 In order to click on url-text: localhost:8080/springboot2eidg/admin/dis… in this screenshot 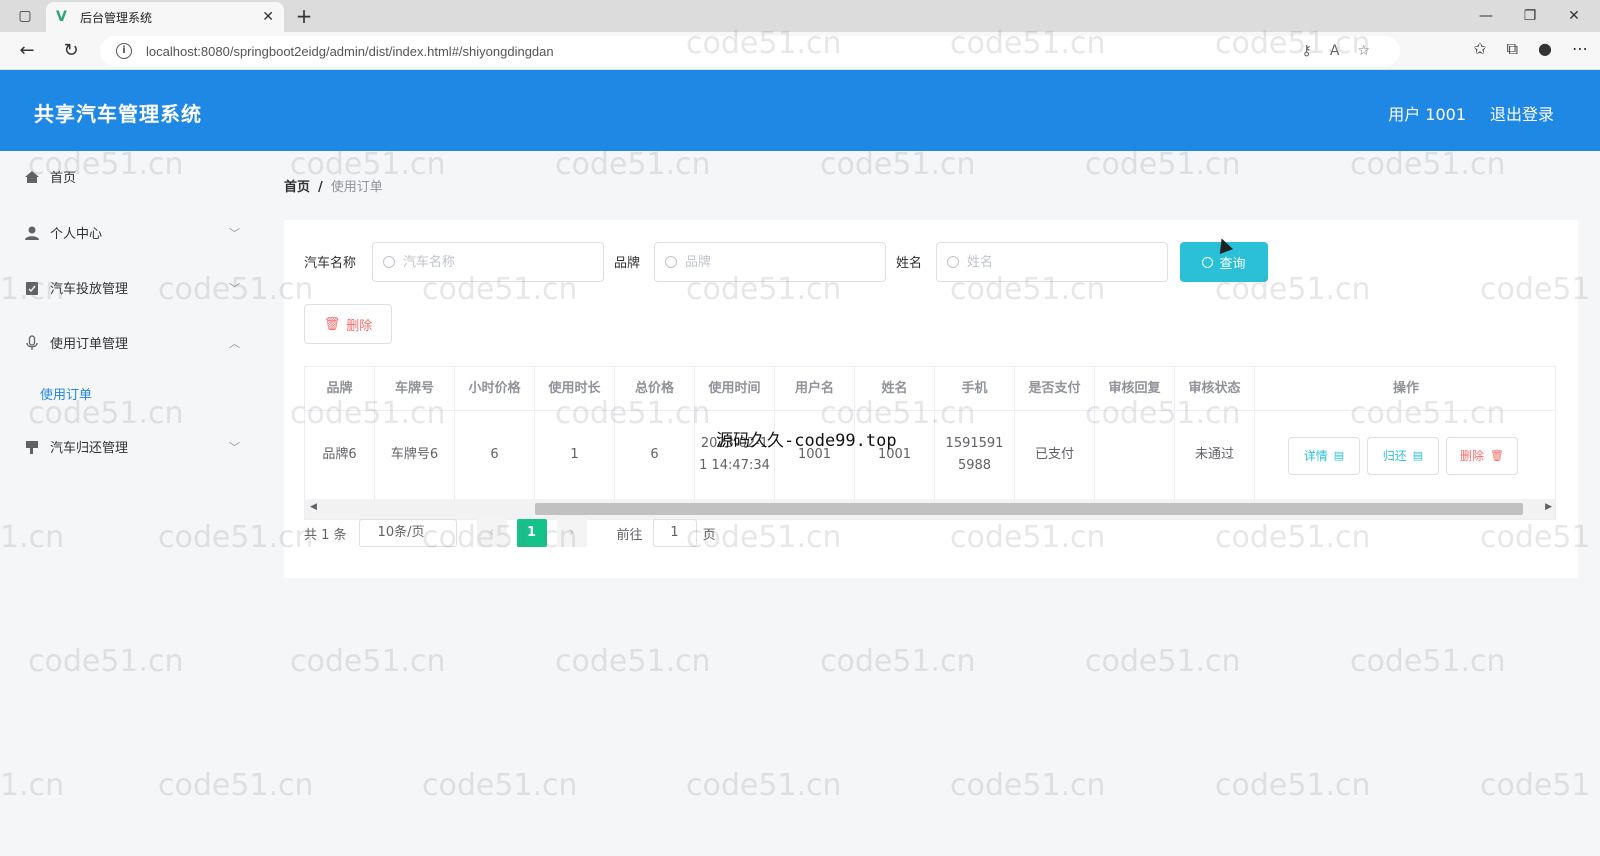, I will do `click(350, 51)`.